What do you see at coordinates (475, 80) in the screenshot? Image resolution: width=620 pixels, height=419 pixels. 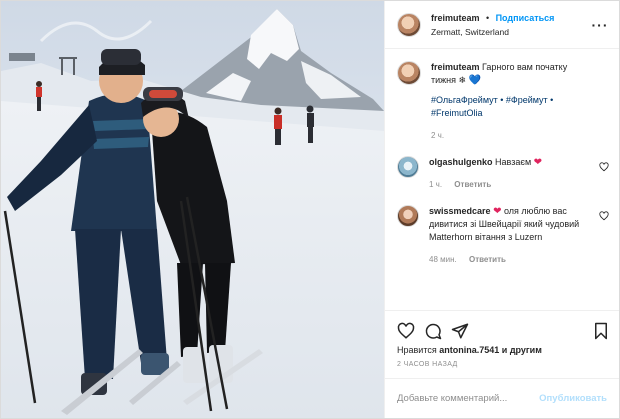 I see `blue-heart-emoji: 💙` at bounding box center [475, 80].